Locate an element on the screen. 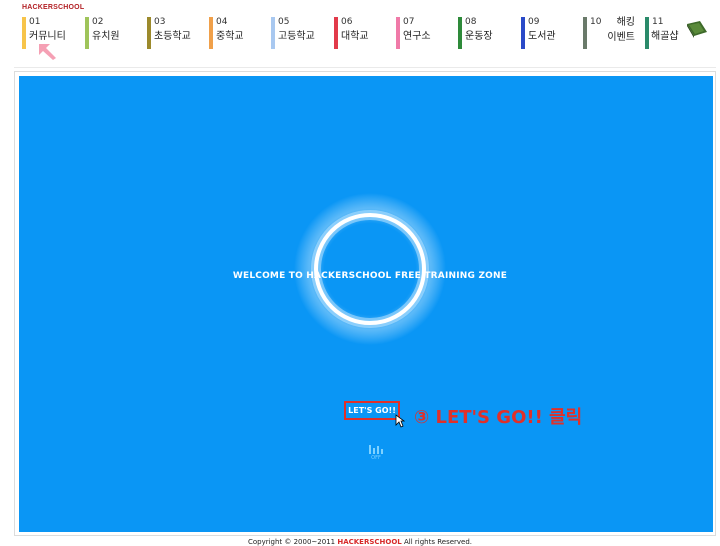  nav-label: 연구소 is located at coordinates (417, 36).